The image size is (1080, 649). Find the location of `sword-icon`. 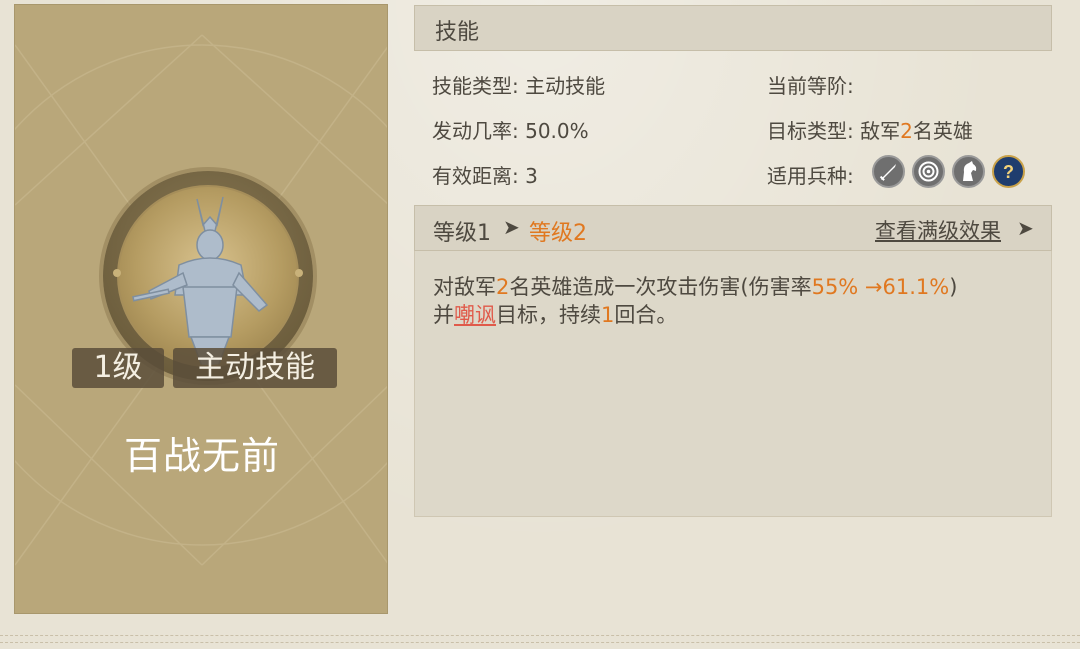

sword-icon is located at coordinates (888, 171).